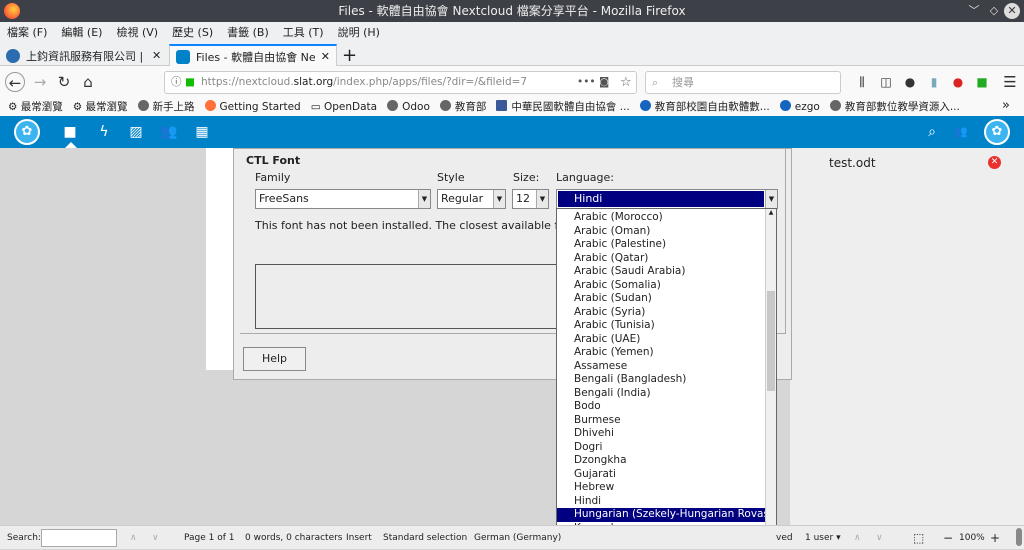 The image size is (1024, 550). Describe the element at coordinates (666, 259) in the screenshot. I see `language-option: Arabic (Qatar)` at that location.